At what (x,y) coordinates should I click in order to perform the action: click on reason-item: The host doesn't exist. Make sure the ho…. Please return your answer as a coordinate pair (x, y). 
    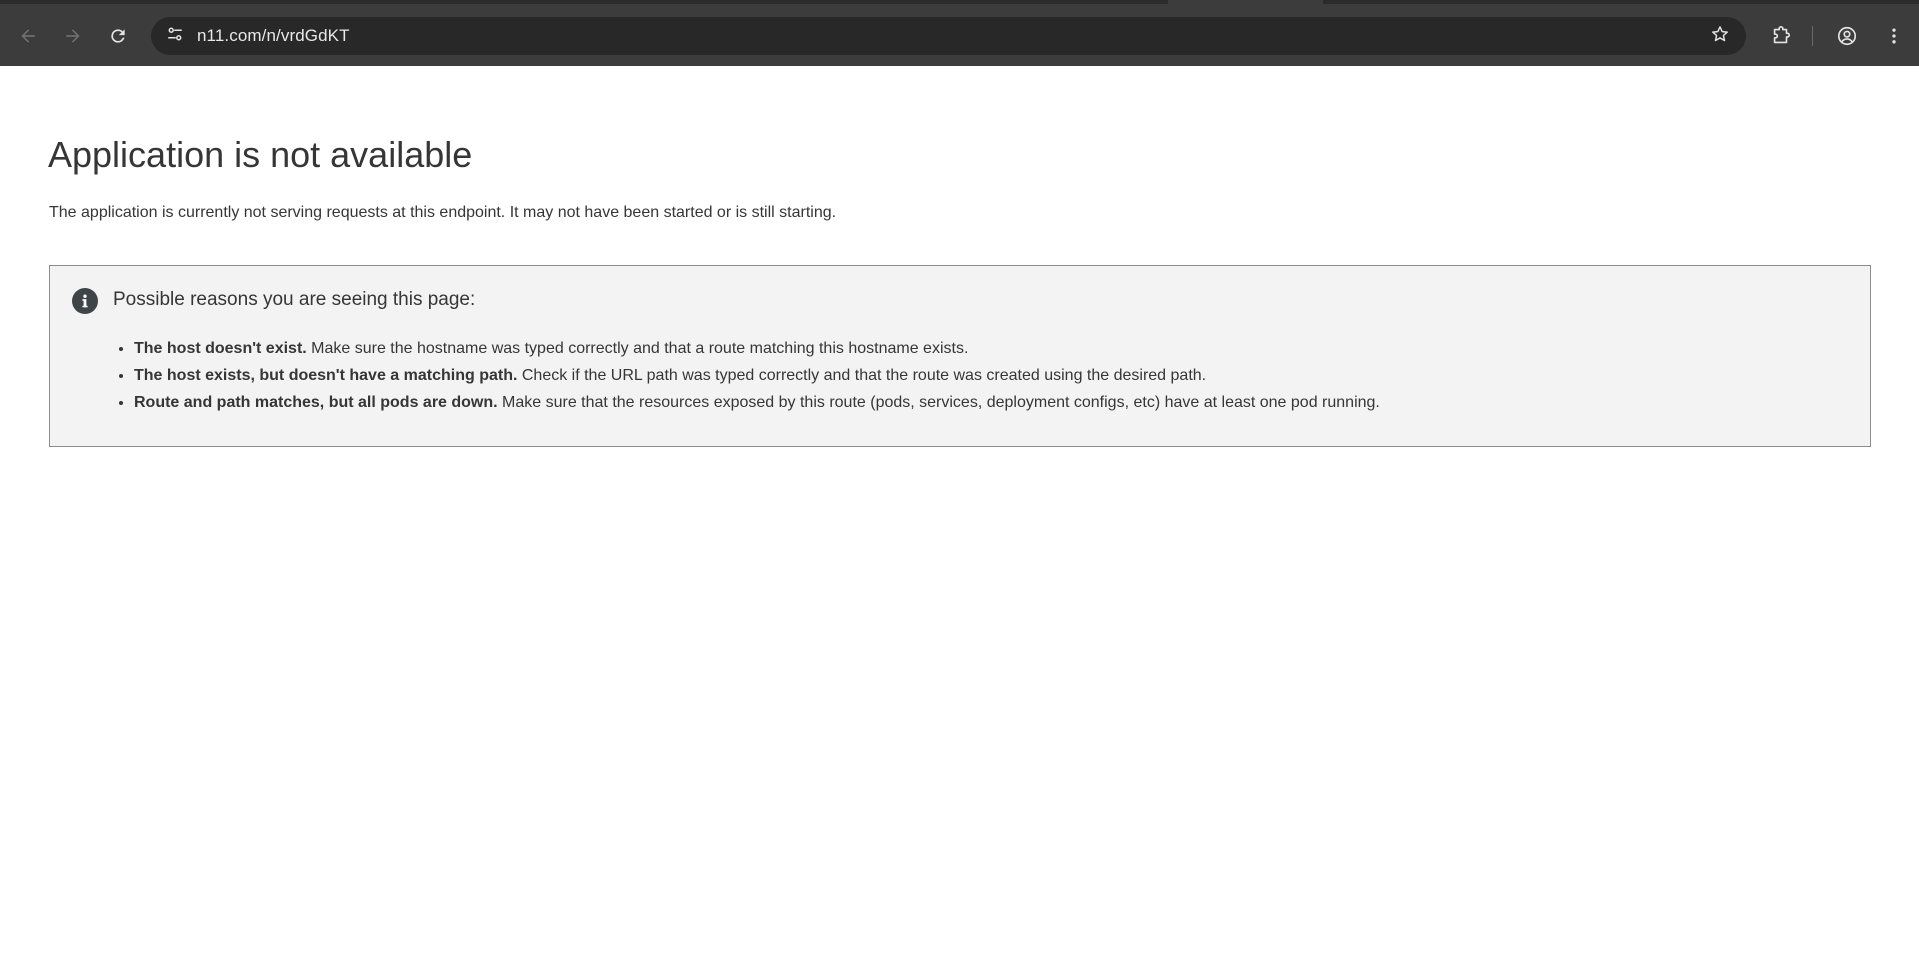
    Looking at the image, I should click on (757, 348).